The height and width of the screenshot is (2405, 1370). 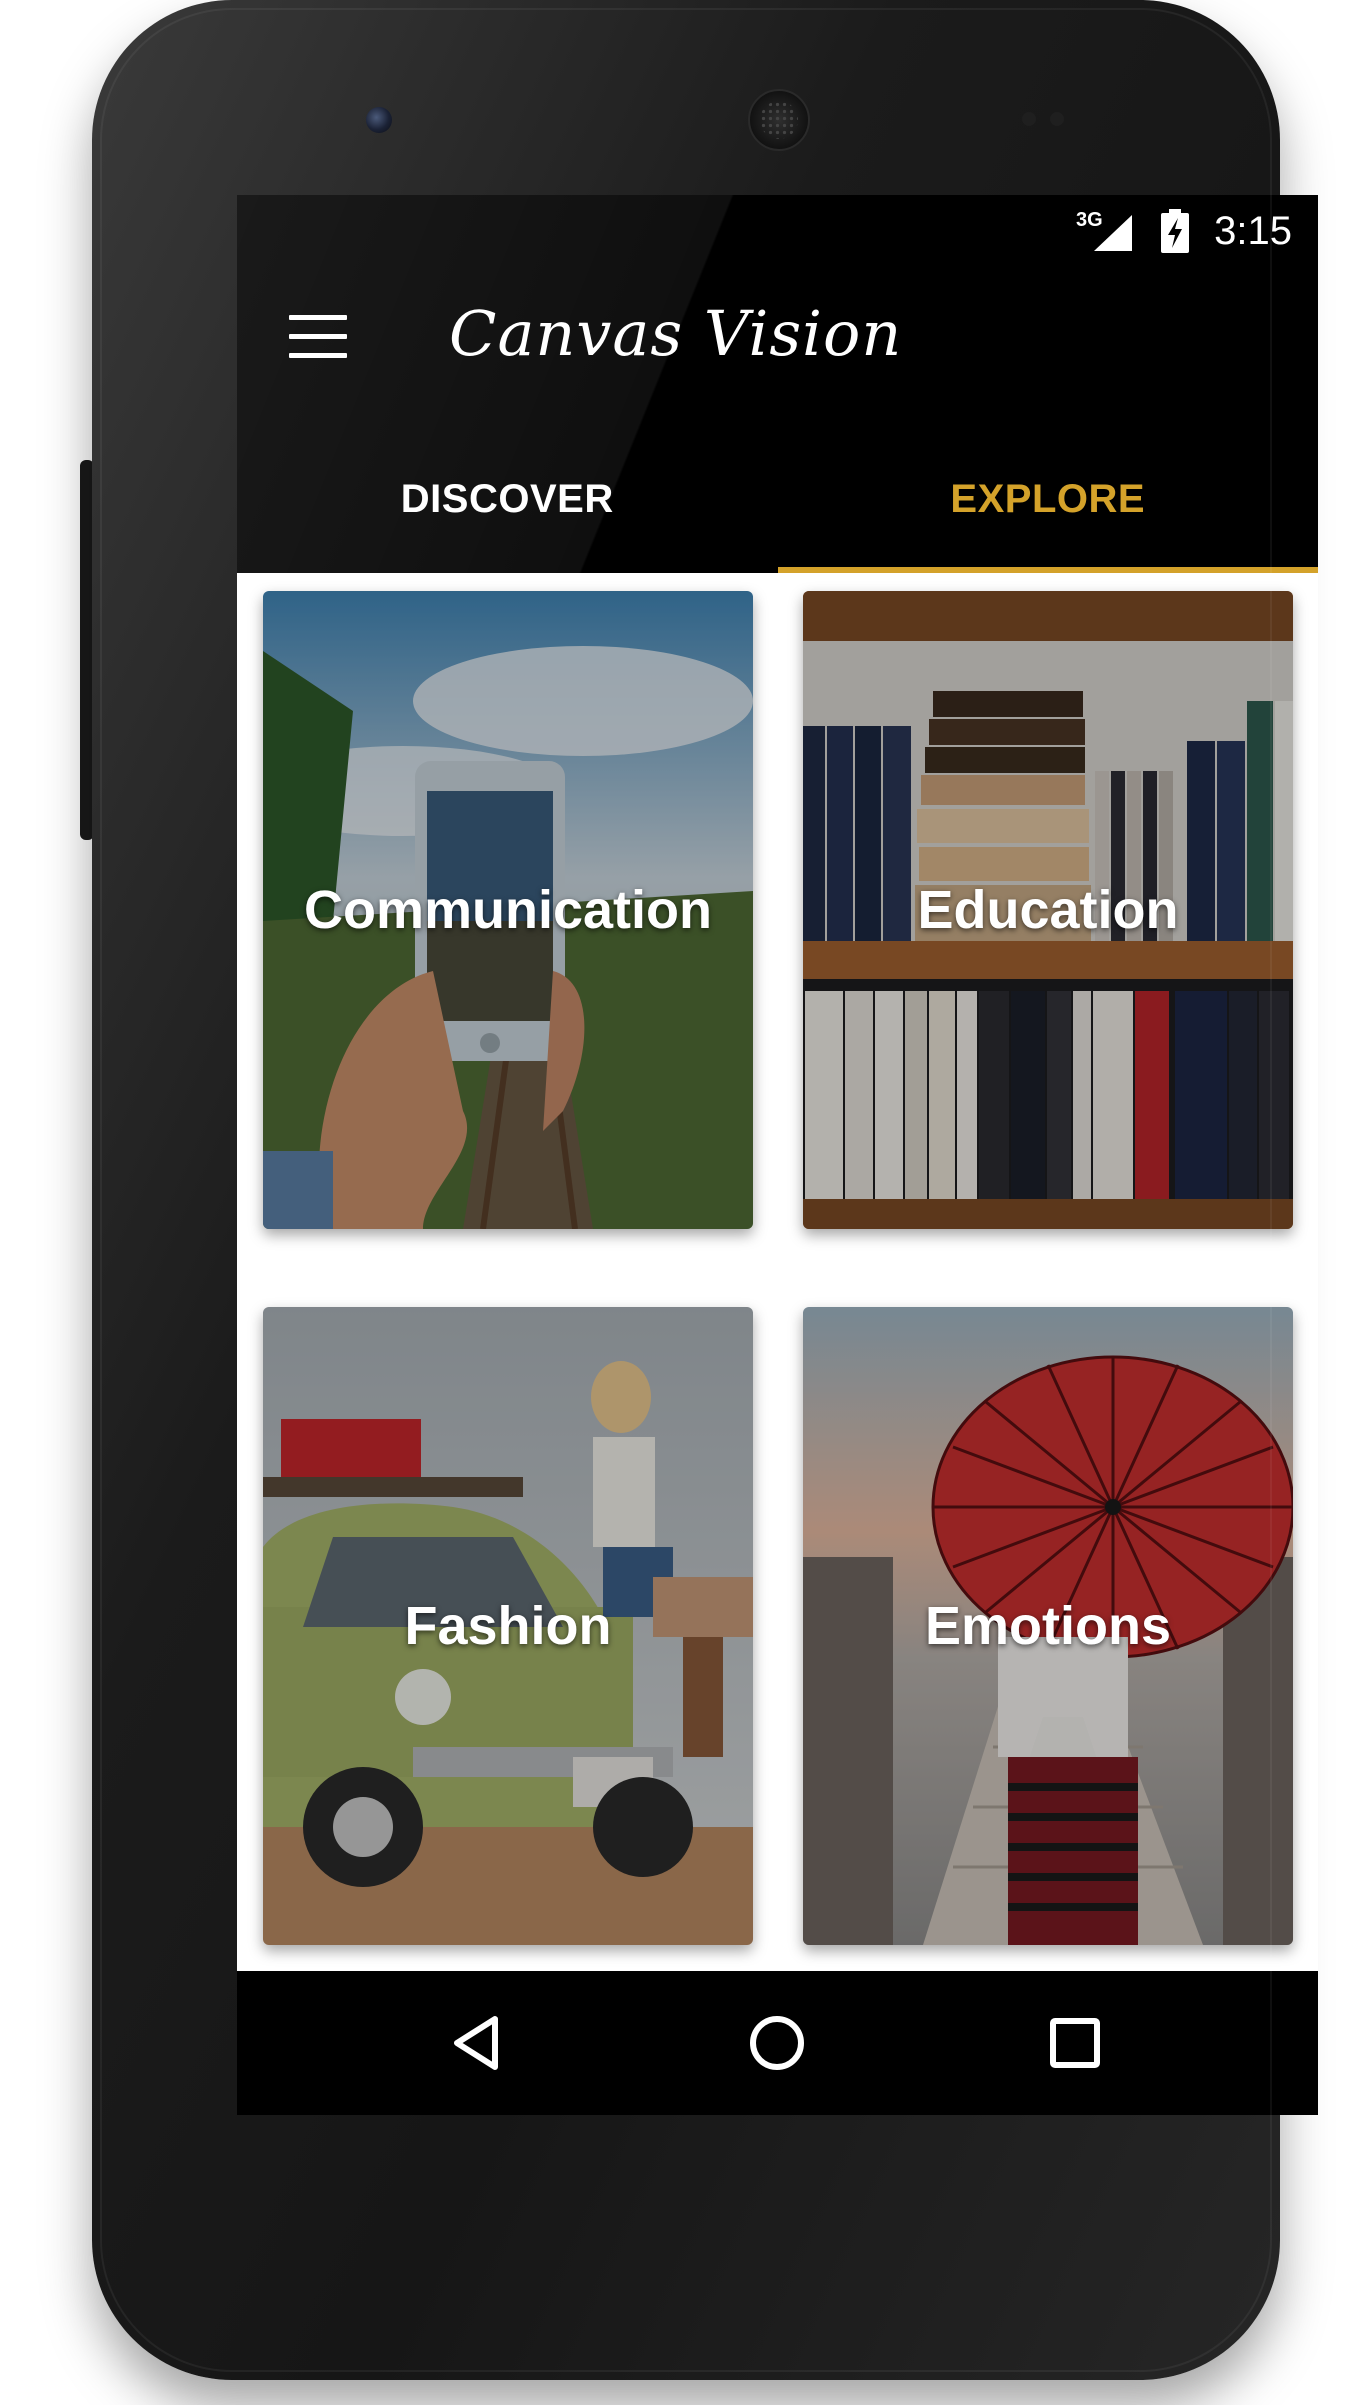 What do you see at coordinates (1048, 499) in the screenshot?
I see `tab-explore: EXPLORE` at bounding box center [1048, 499].